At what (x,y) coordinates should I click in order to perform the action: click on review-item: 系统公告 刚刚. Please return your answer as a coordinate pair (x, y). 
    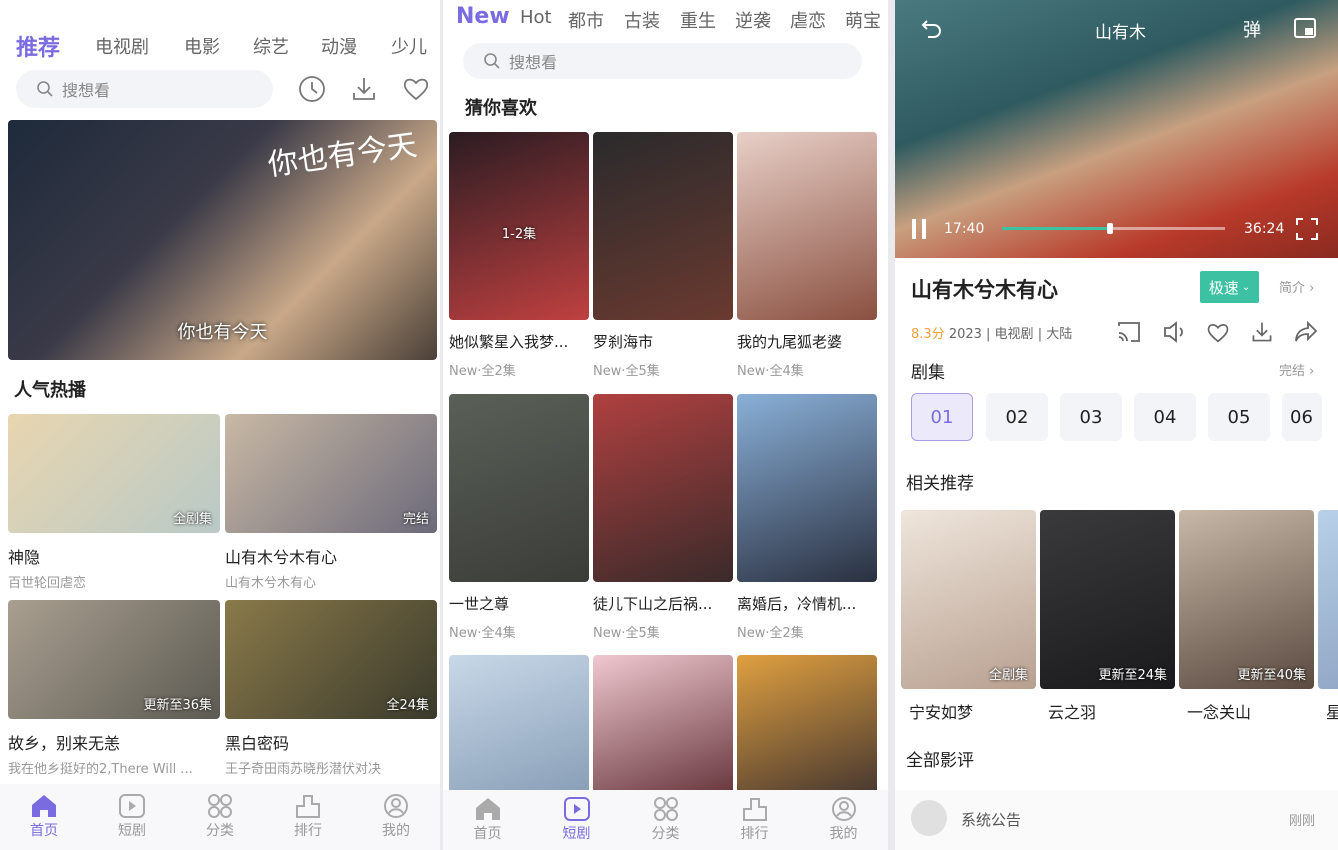
    Looking at the image, I should click on (1116, 820).